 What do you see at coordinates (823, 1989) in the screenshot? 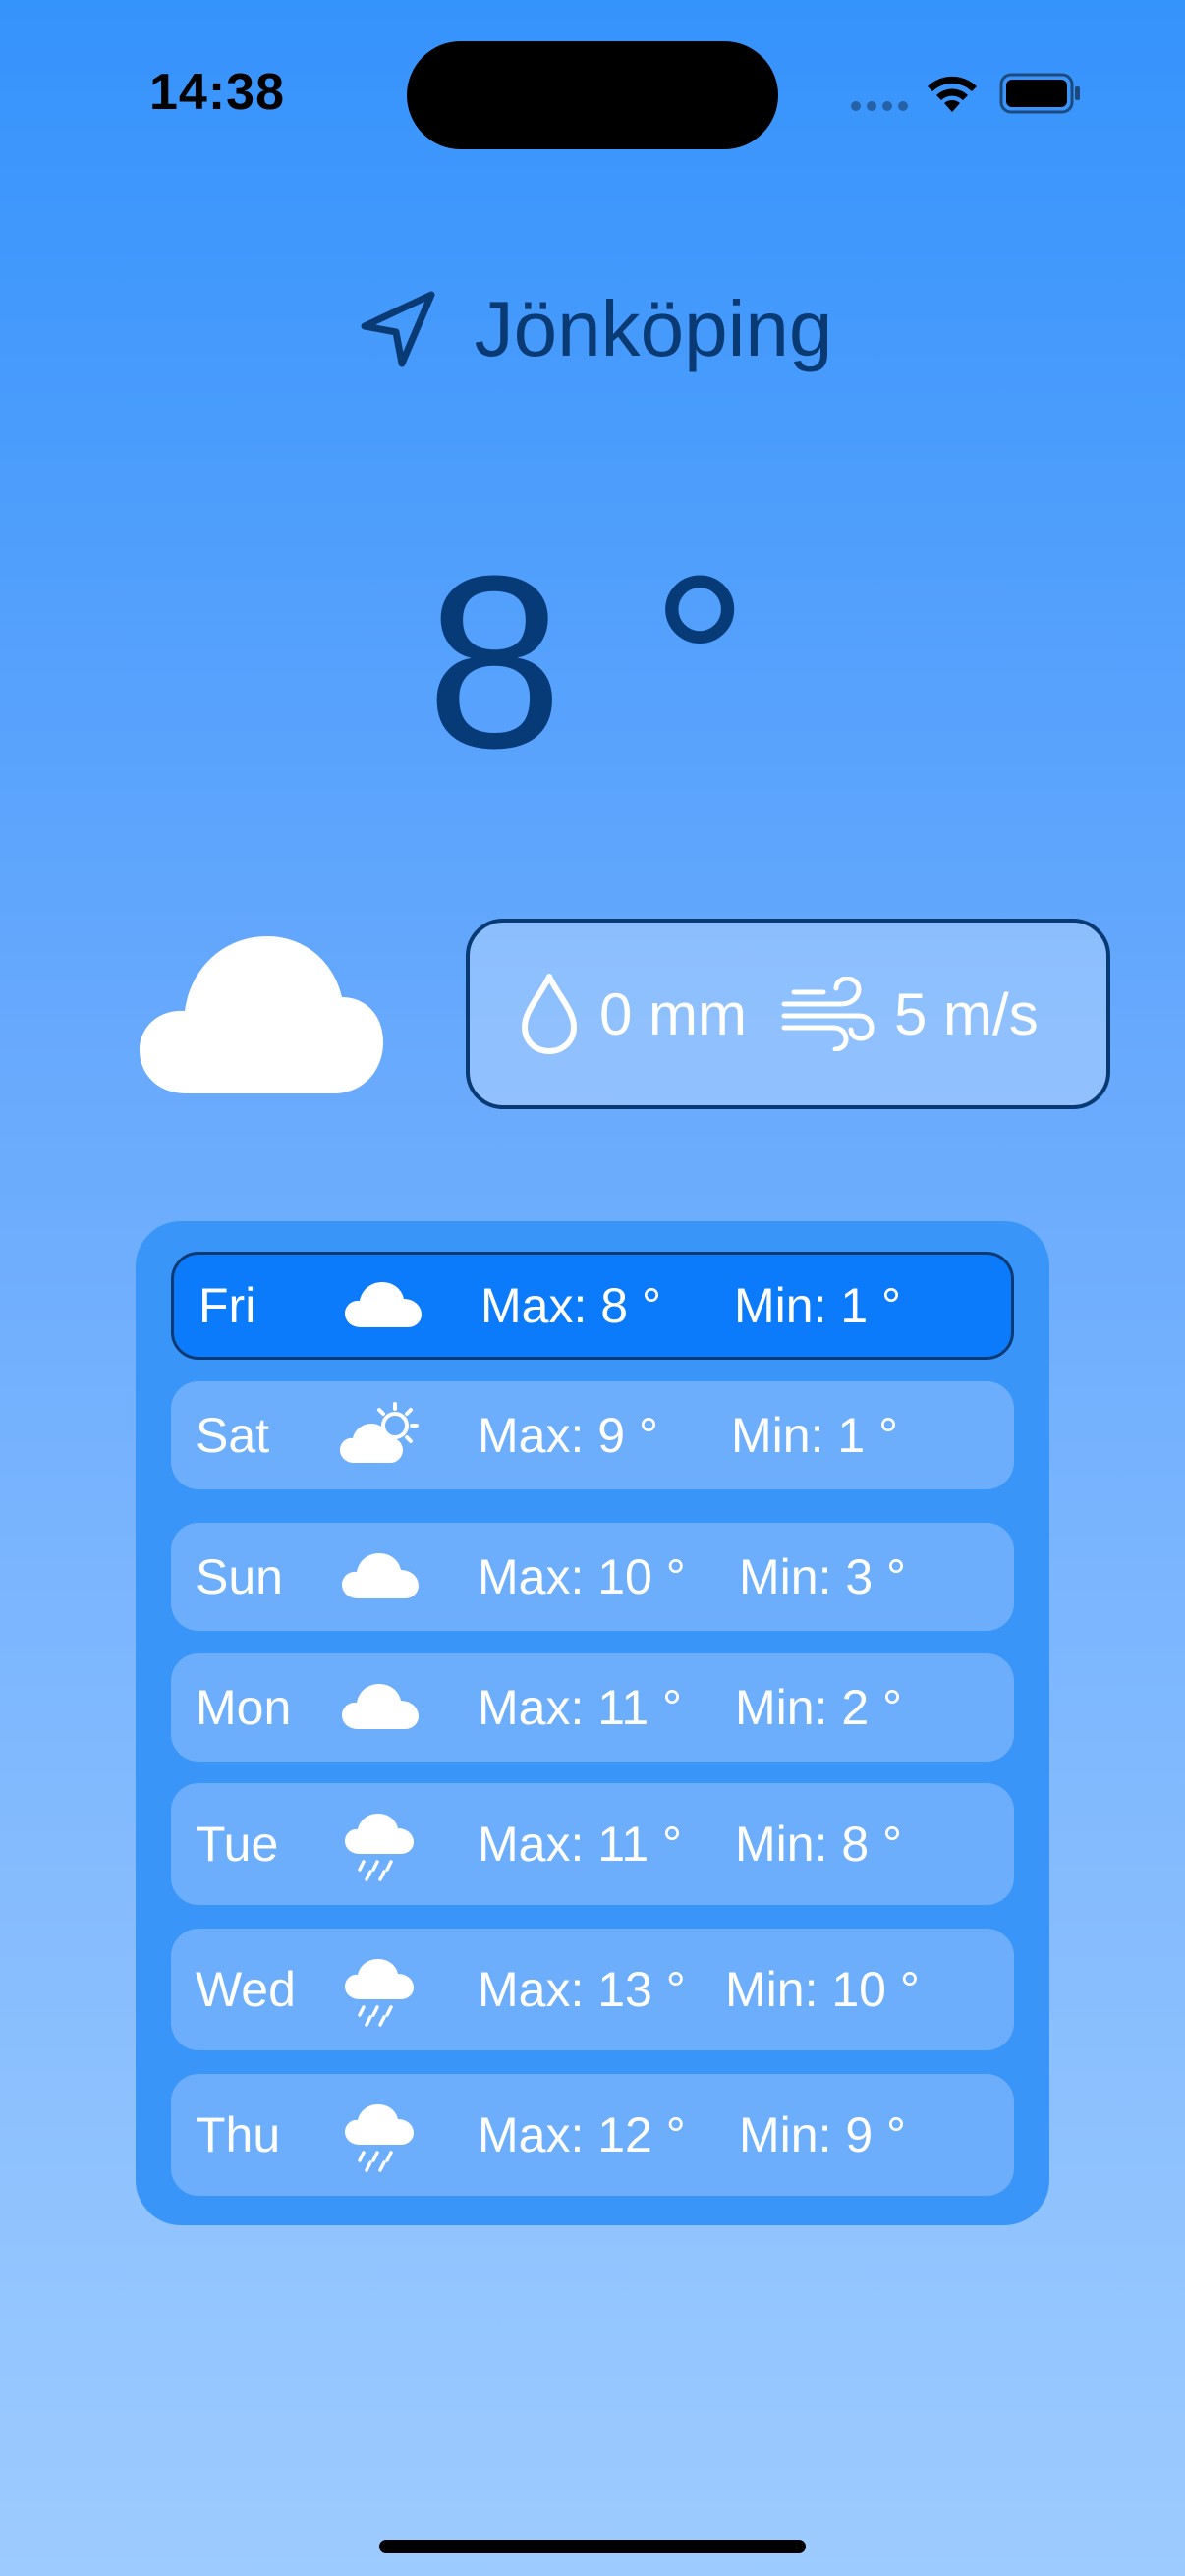
I see `forecast-min: Min: 10 °` at bounding box center [823, 1989].